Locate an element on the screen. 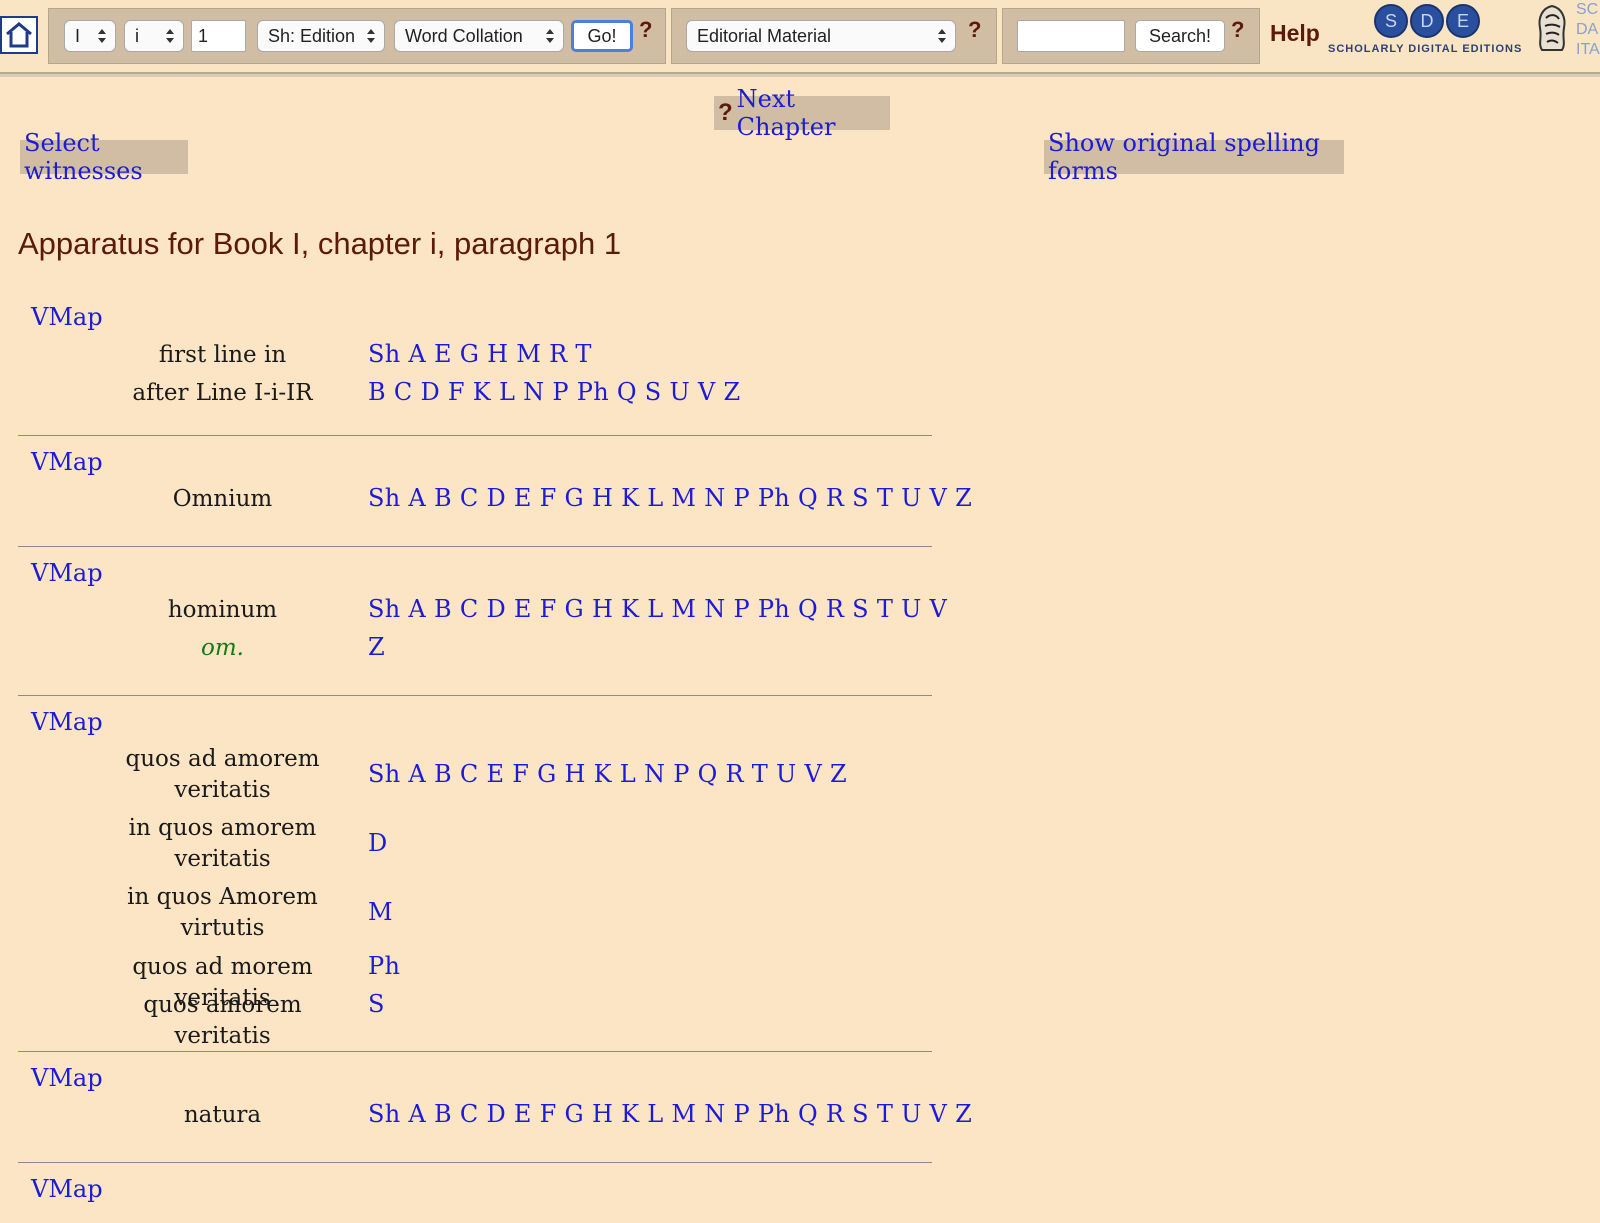  paragraph-input is located at coordinates (218, 36).